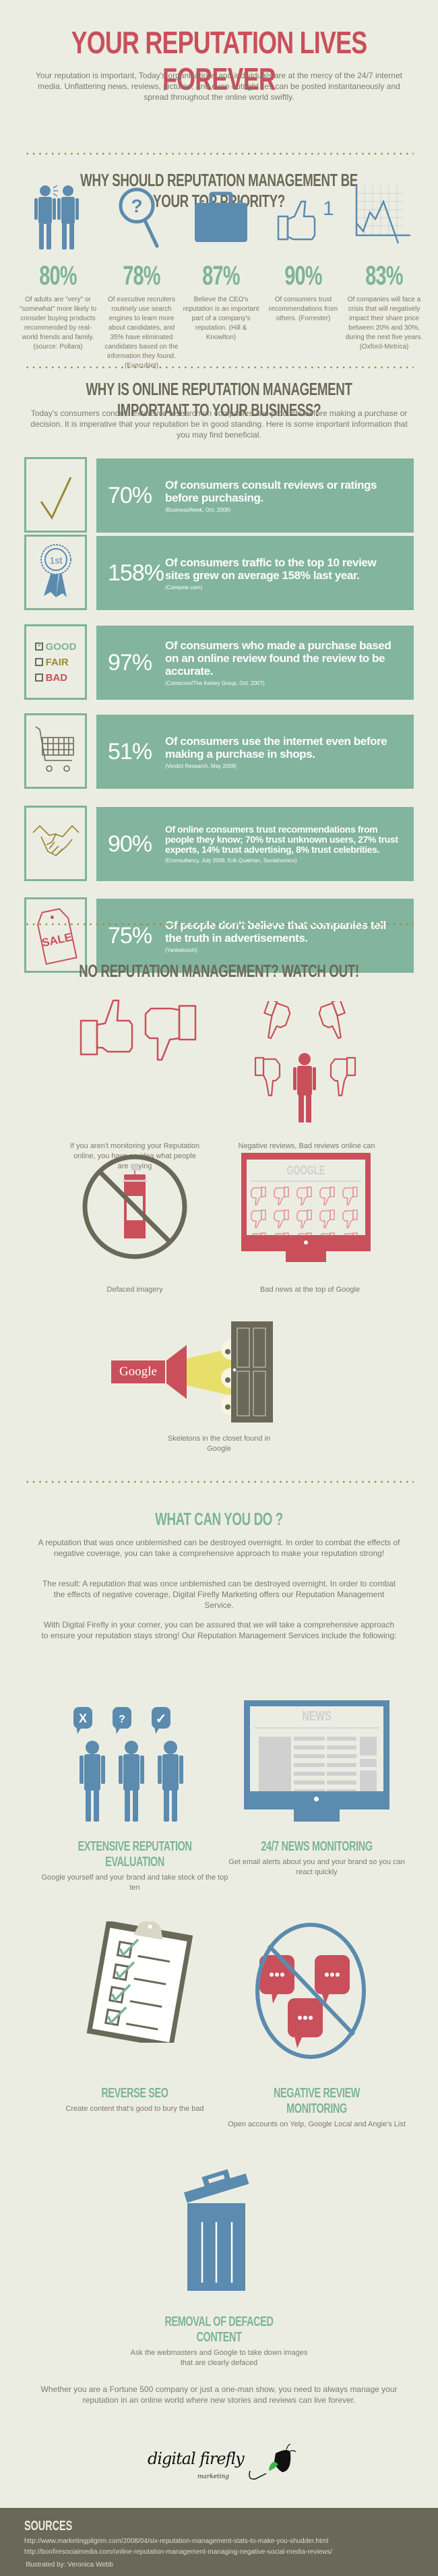  I want to click on whatcan-title: WHAT CAN YOU DO ?, so click(219, 1519).